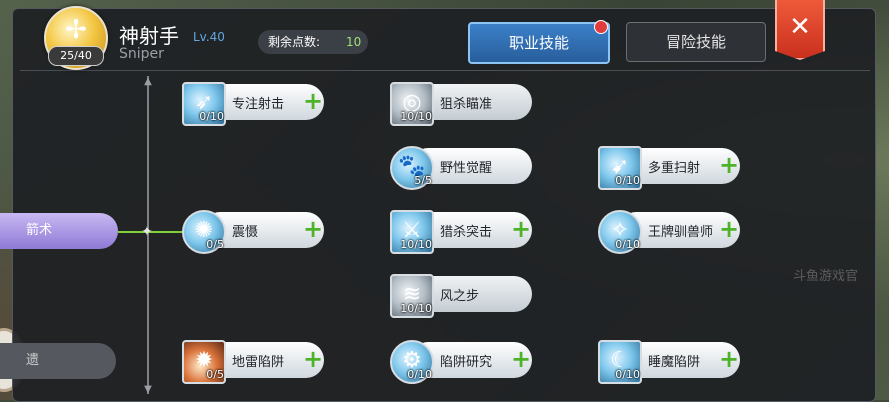 Image resolution: width=889 pixels, height=402 pixels. Describe the element at coordinates (258, 362) in the screenshot. I see `skill-name: 地雷陷阱` at that location.